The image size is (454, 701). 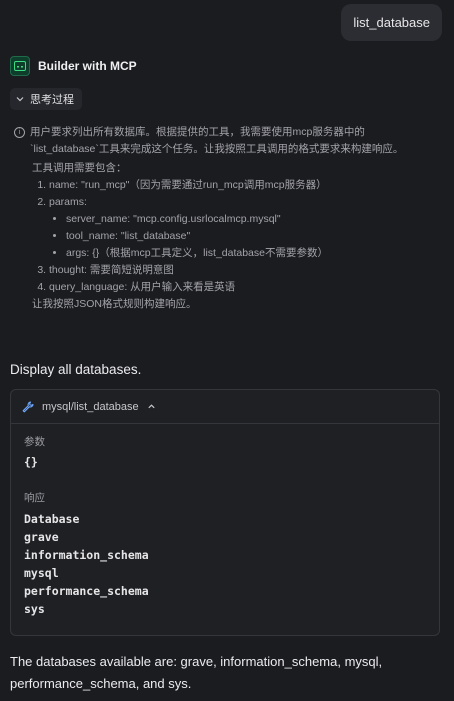 I want to click on thinking-toggle-button: 思考过程, so click(x=46, y=99).